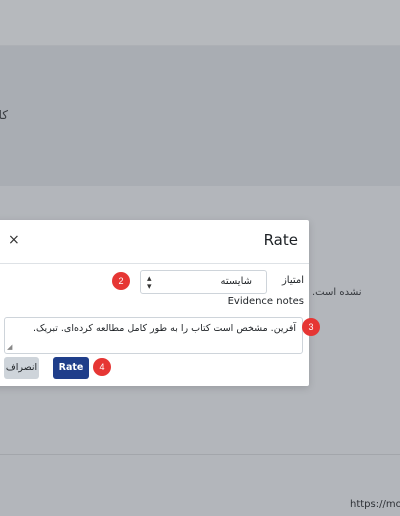  Describe the element at coordinates (121, 281) in the screenshot. I see `step-badge-2: 2` at that location.